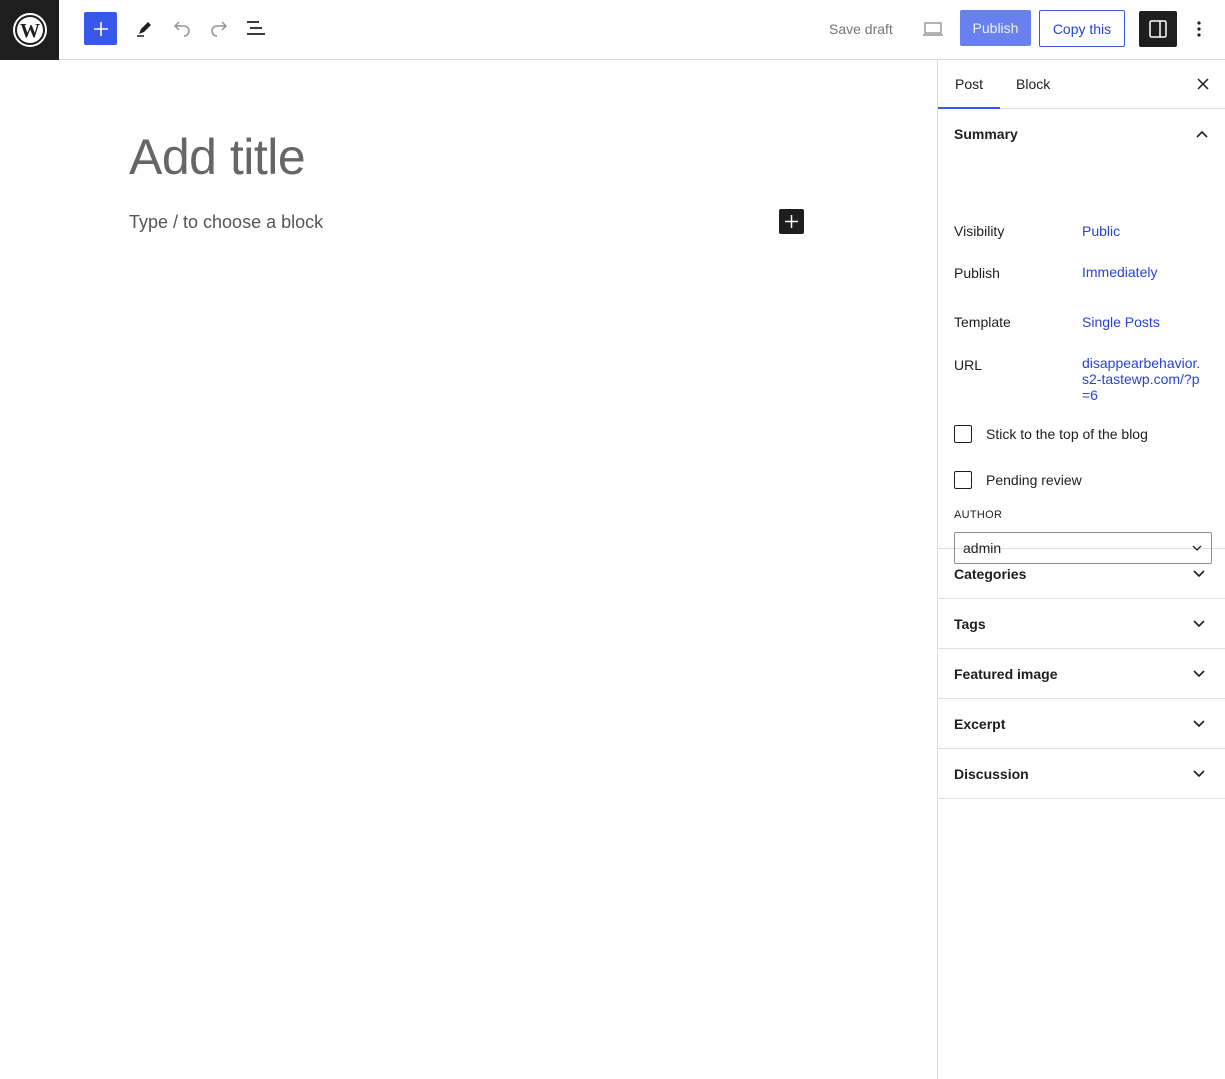  What do you see at coordinates (969, 84) in the screenshot?
I see `tab-post: Post` at bounding box center [969, 84].